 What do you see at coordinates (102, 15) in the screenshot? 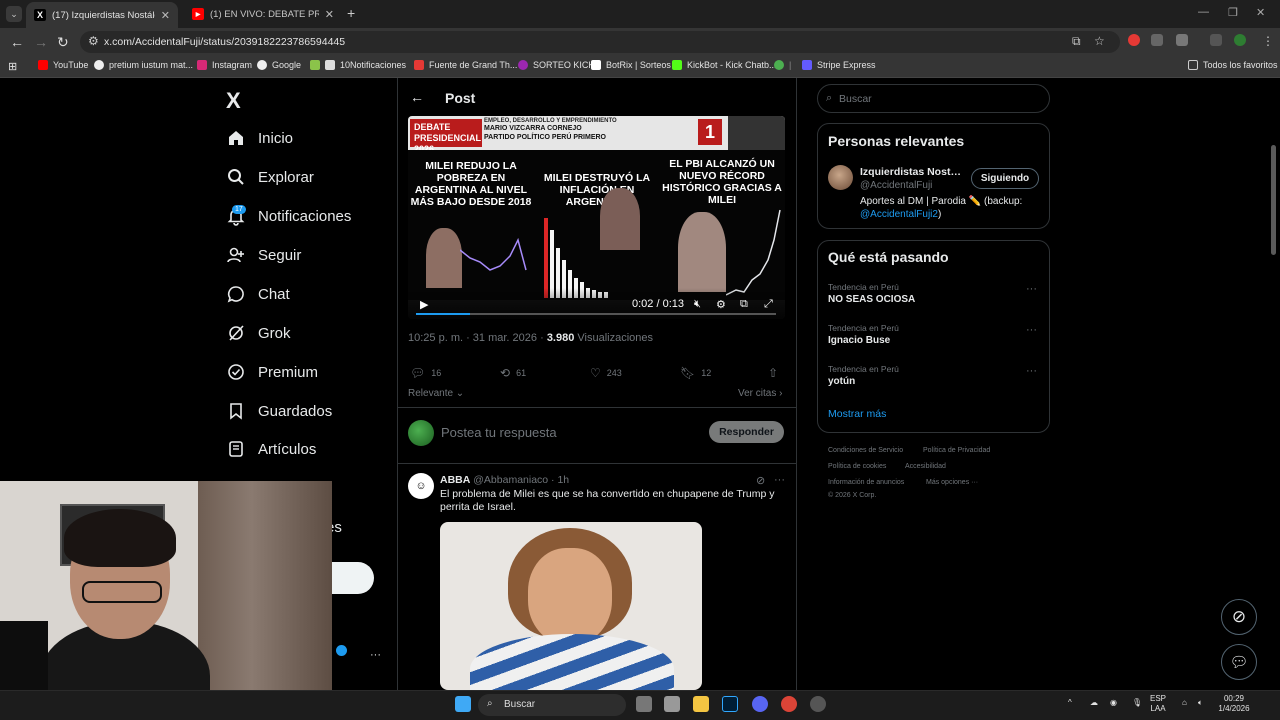
I see `tab-active: X (17) Izquierdistas Nostálgicos D ✕` at bounding box center [102, 15].